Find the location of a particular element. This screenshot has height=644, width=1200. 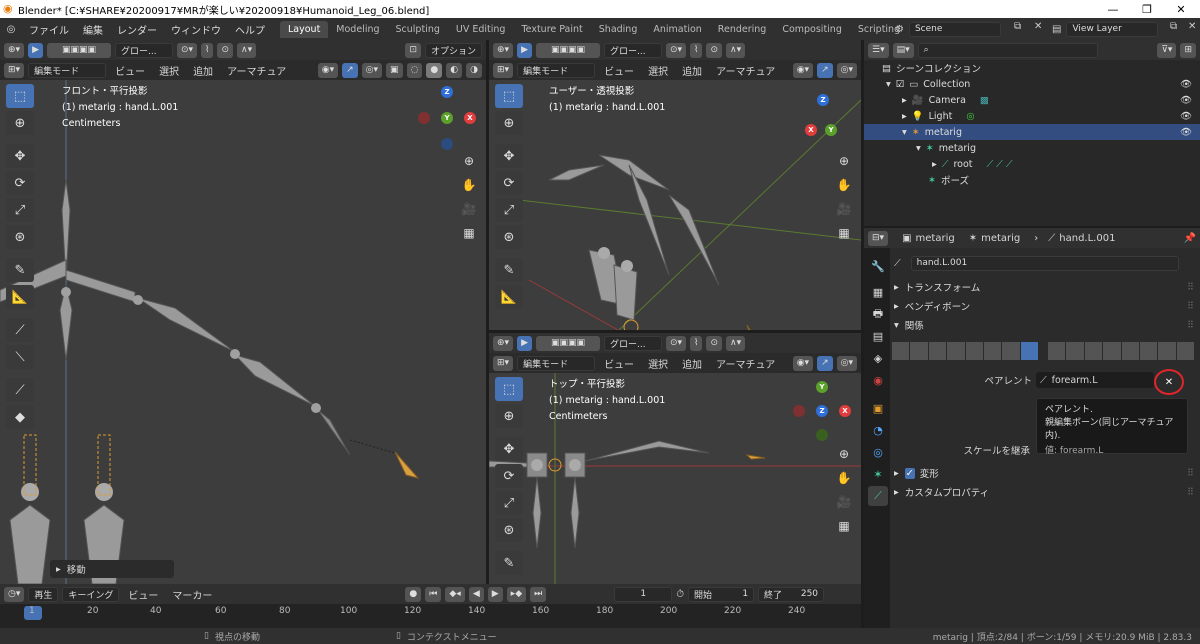

envelope-tool-icon: ◆ is located at coordinates (20, 417).